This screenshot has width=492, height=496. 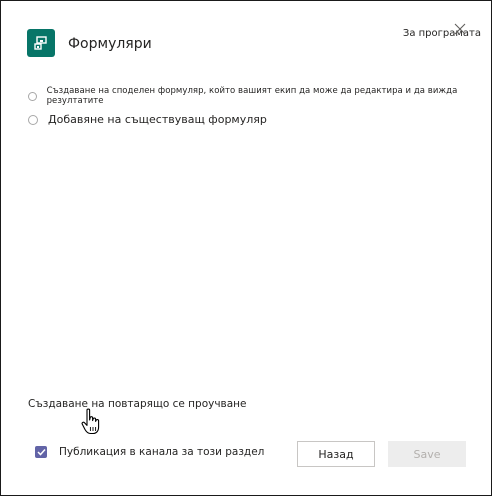 I want to click on post-to-channel-row: Публикация в канала за този раздел, so click(x=149, y=452).